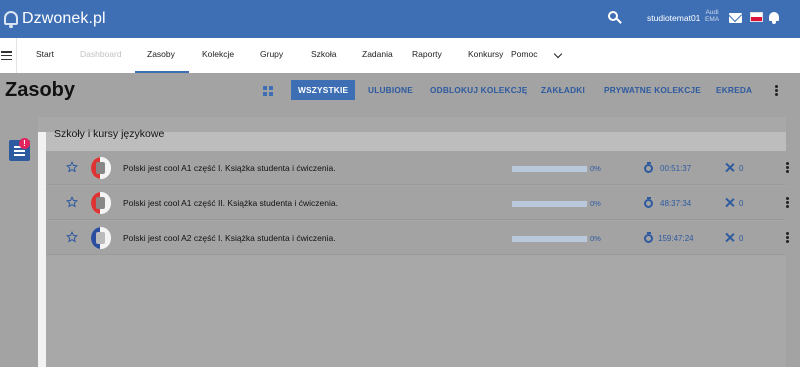  I want to click on nav-item-konkursy: Konkursy, so click(485, 54).